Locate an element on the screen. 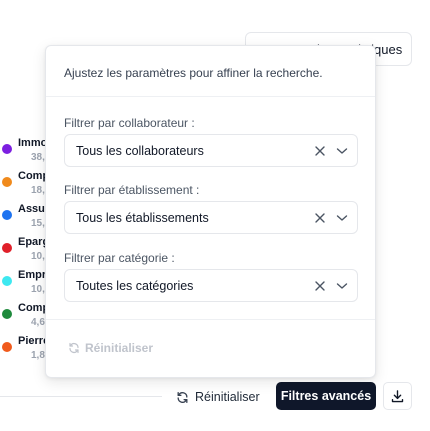 Image resolution: width=430 pixels, height=431 pixels. category-select: Toutes les catégories is located at coordinates (211, 285).